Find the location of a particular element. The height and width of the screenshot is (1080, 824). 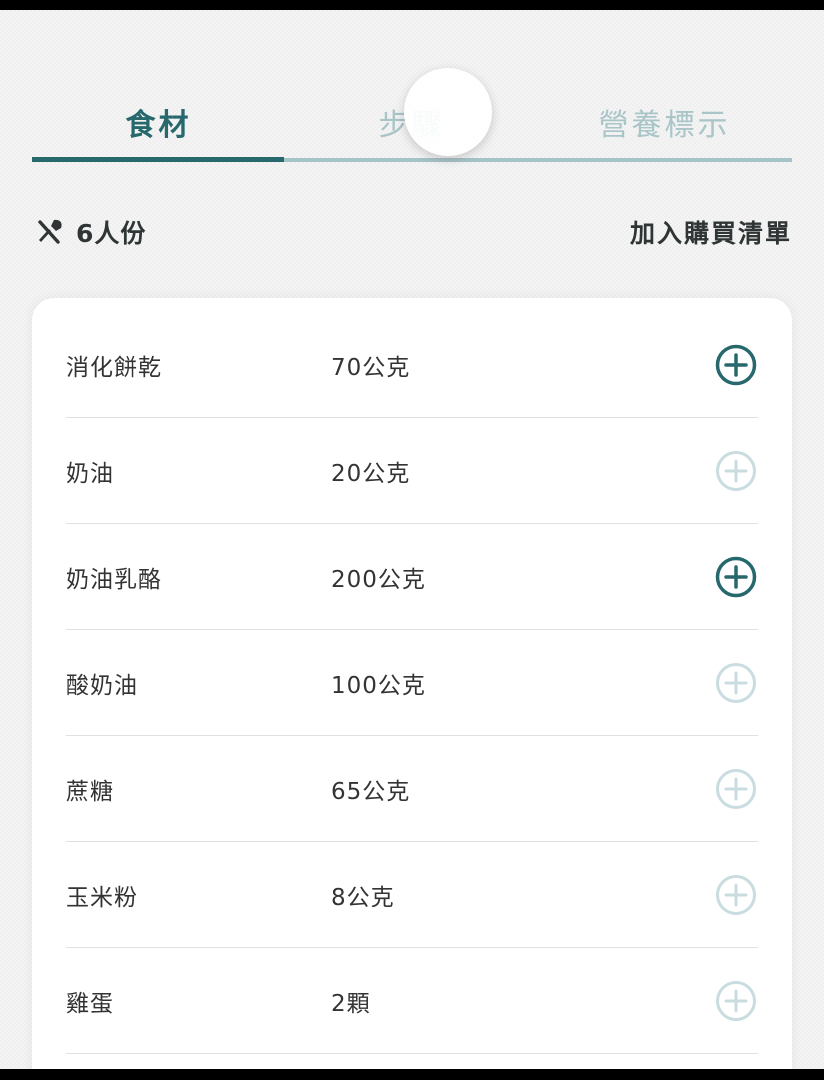

touch-ripple is located at coordinates (448, 112).